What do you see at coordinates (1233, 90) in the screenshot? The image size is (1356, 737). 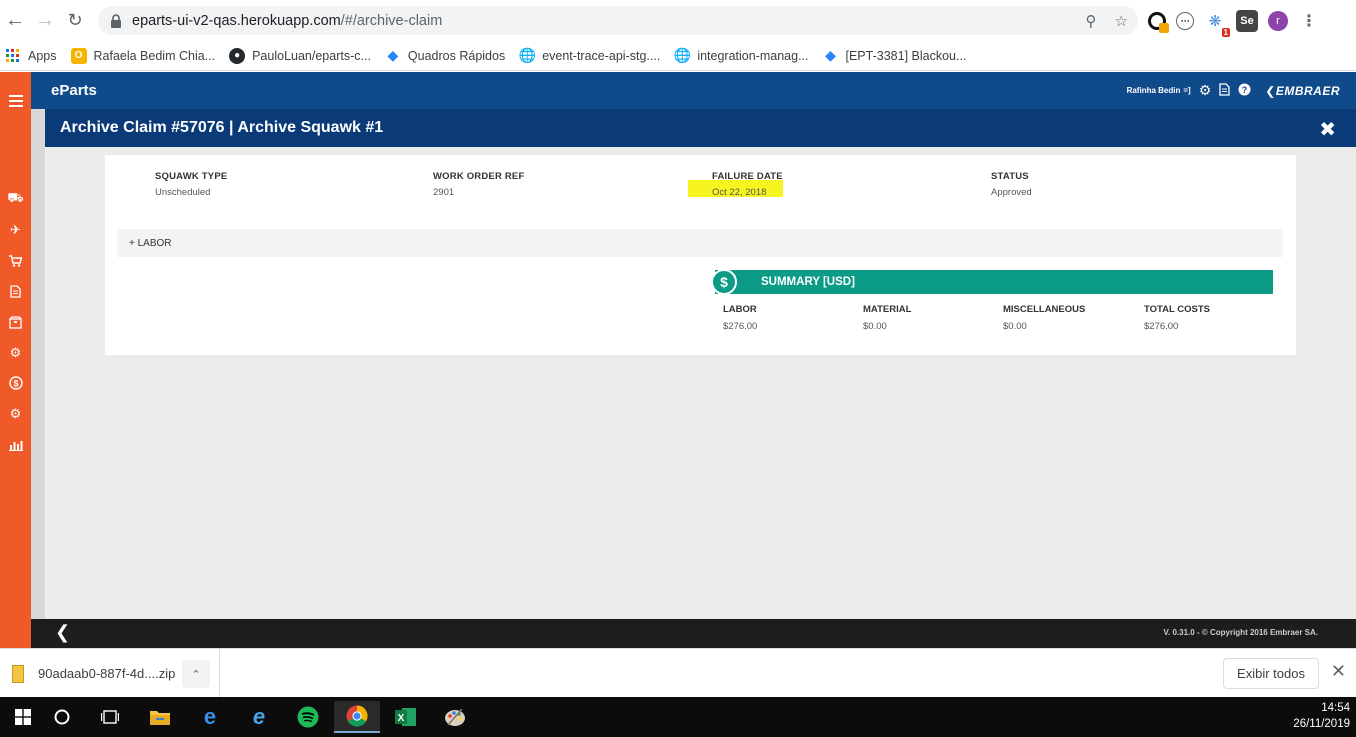 I see `topbar-user-area: Rafinha Bedin =] ⚙ ? ❮EMBRAER` at bounding box center [1233, 90].